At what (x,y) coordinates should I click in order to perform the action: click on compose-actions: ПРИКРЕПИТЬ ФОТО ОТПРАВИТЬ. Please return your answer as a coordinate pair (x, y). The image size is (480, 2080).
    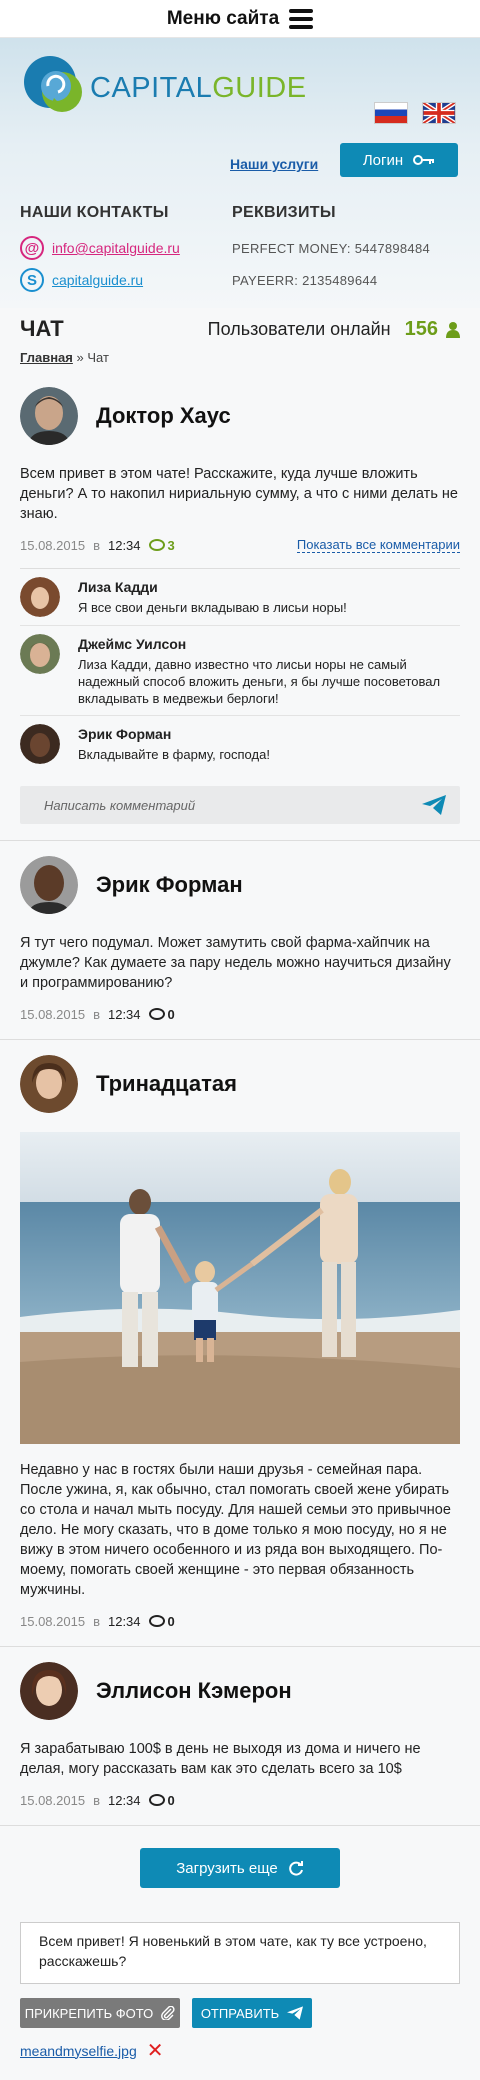
    Looking at the image, I should click on (240, 2013).